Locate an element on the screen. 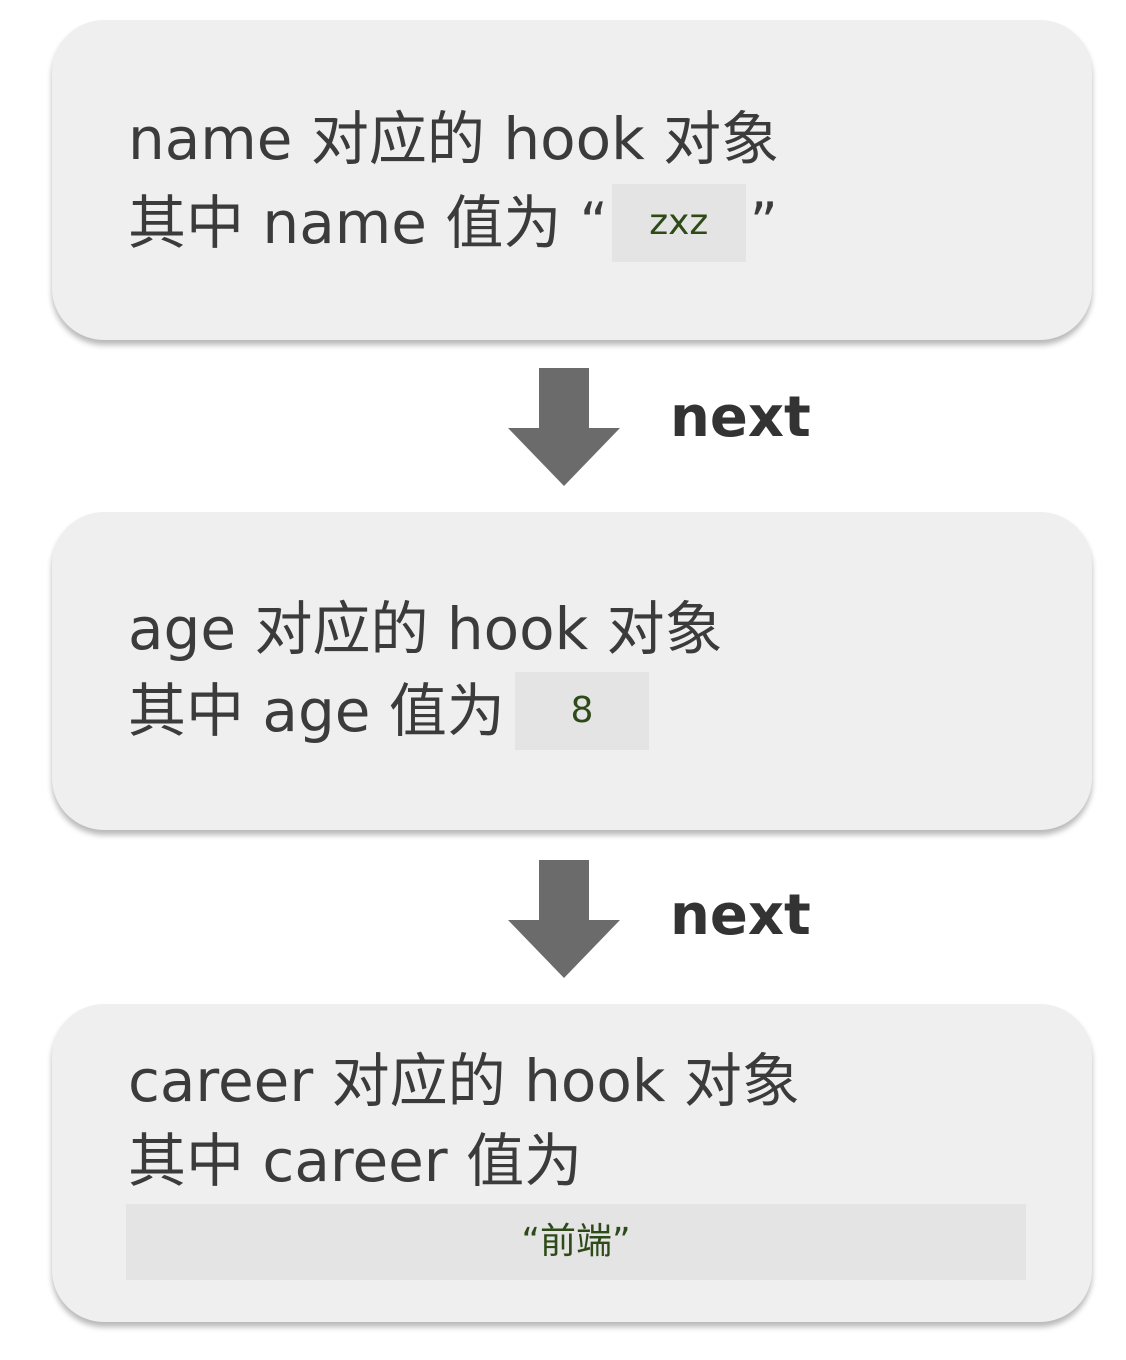 Image resolution: width=1126 pixels, height=1360 pixels. value-code: “前端” is located at coordinates (576, 1242).